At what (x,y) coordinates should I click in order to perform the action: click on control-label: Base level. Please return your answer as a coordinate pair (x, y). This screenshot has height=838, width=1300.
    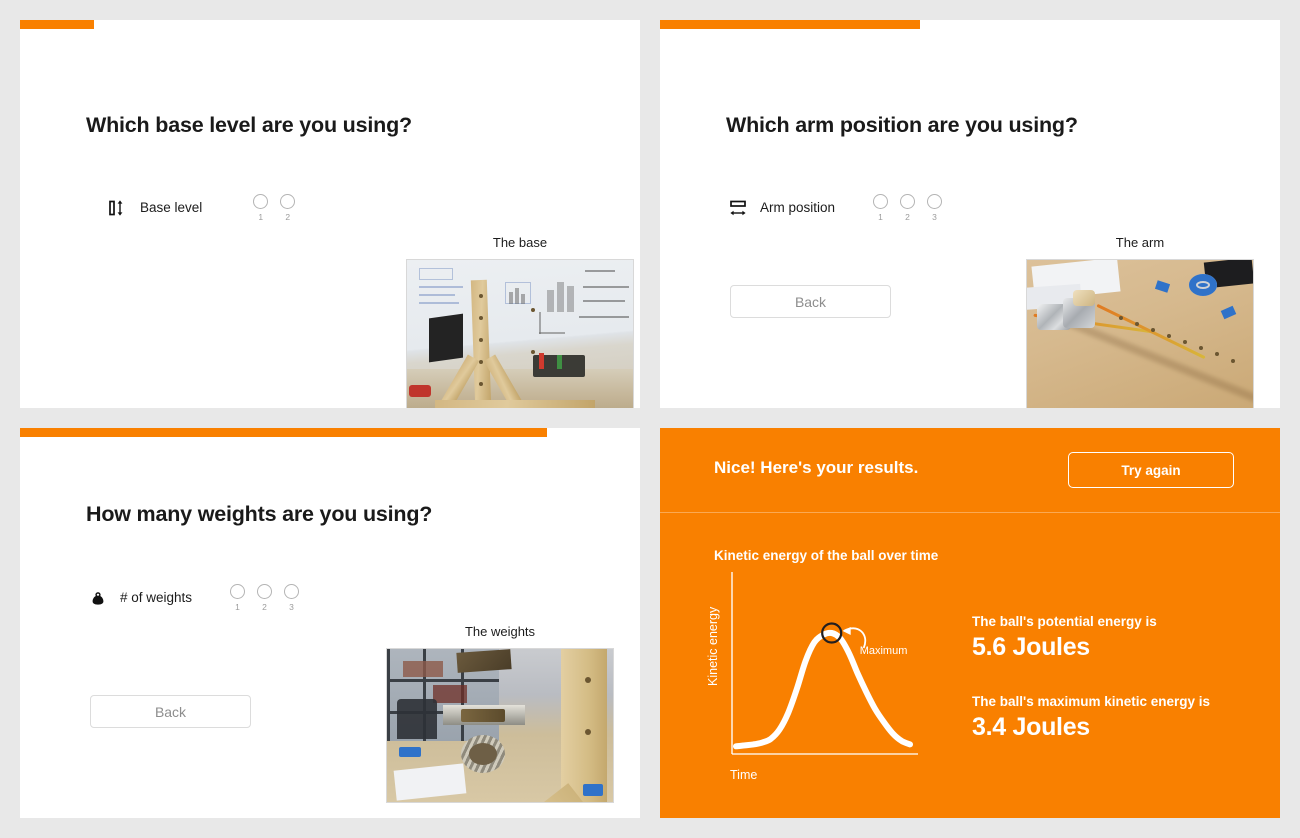
    Looking at the image, I should click on (171, 208).